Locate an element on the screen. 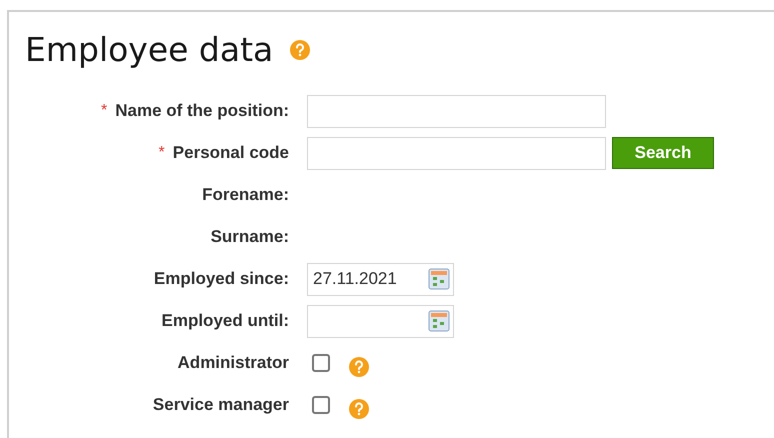 Image resolution: width=774 pixels, height=438 pixels. date-field is located at coordinates (380, 321).